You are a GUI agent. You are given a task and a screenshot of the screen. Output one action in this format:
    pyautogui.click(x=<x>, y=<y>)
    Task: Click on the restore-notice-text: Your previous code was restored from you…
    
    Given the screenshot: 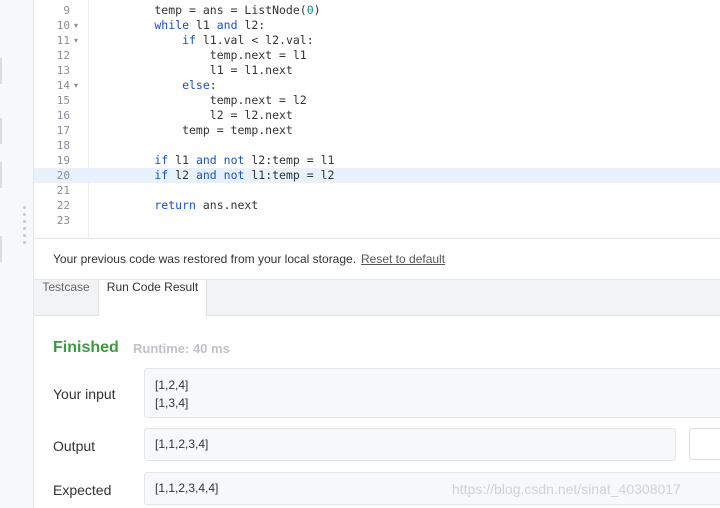 What is the action you would take?
    pyautogui.click(x=205, y=259)
    